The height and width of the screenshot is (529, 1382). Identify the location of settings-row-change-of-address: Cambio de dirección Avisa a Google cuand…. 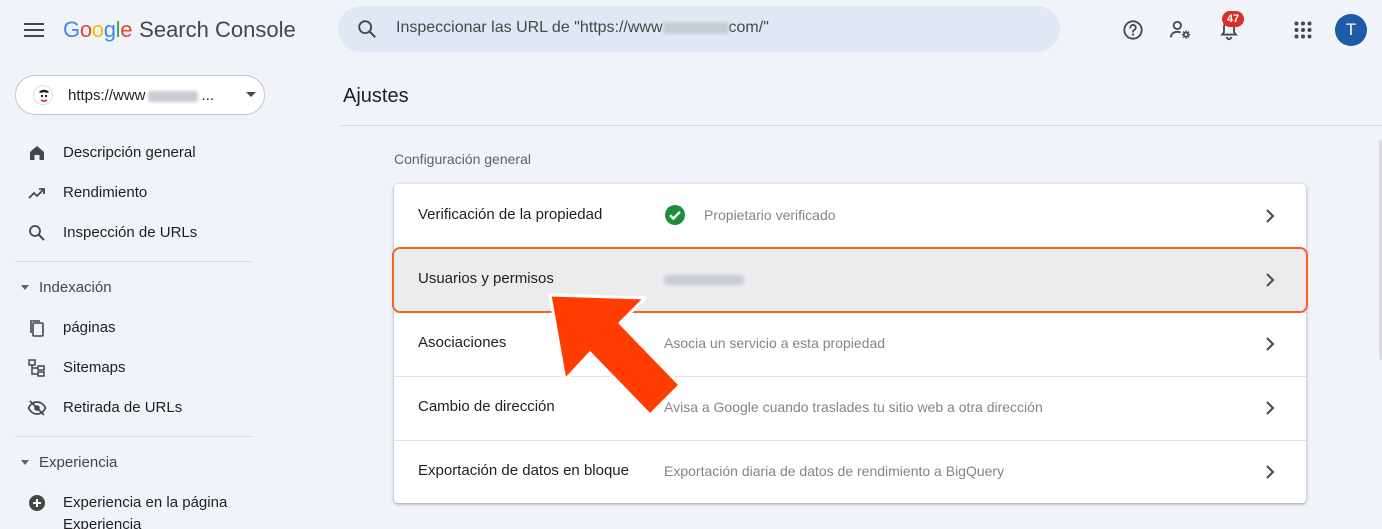
(850, 408).